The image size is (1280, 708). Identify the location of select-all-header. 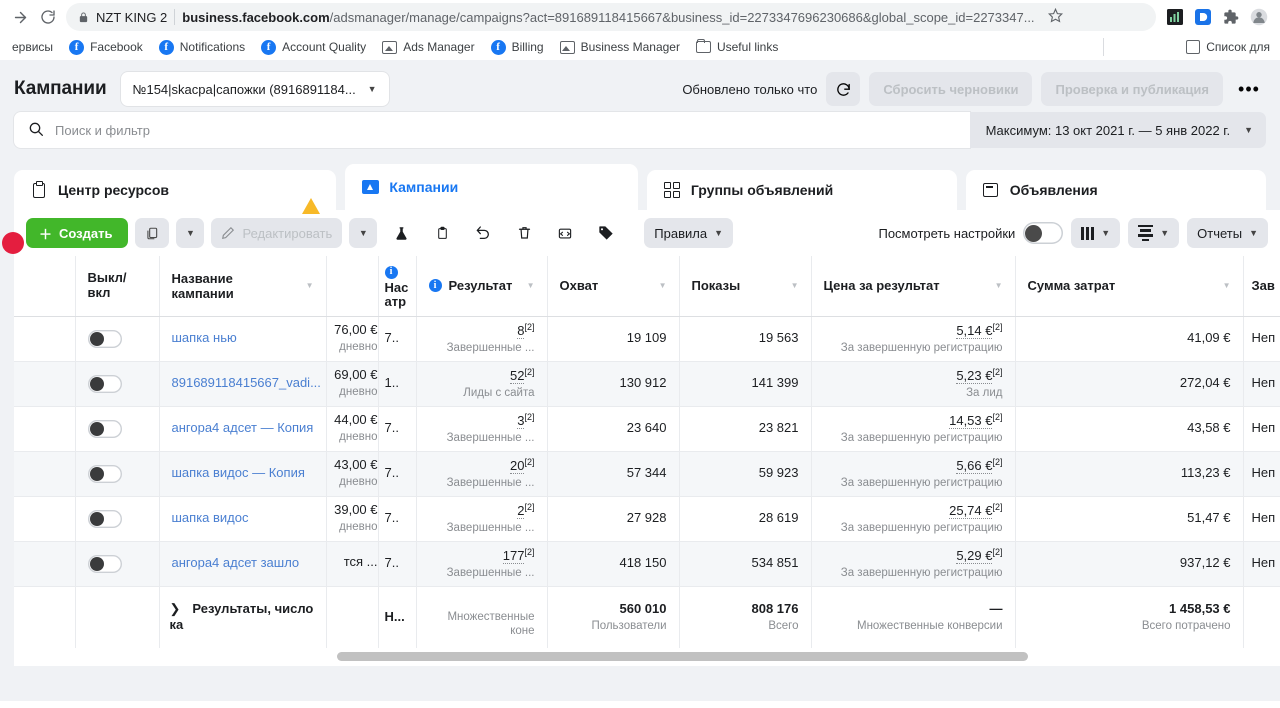
(45, 286).